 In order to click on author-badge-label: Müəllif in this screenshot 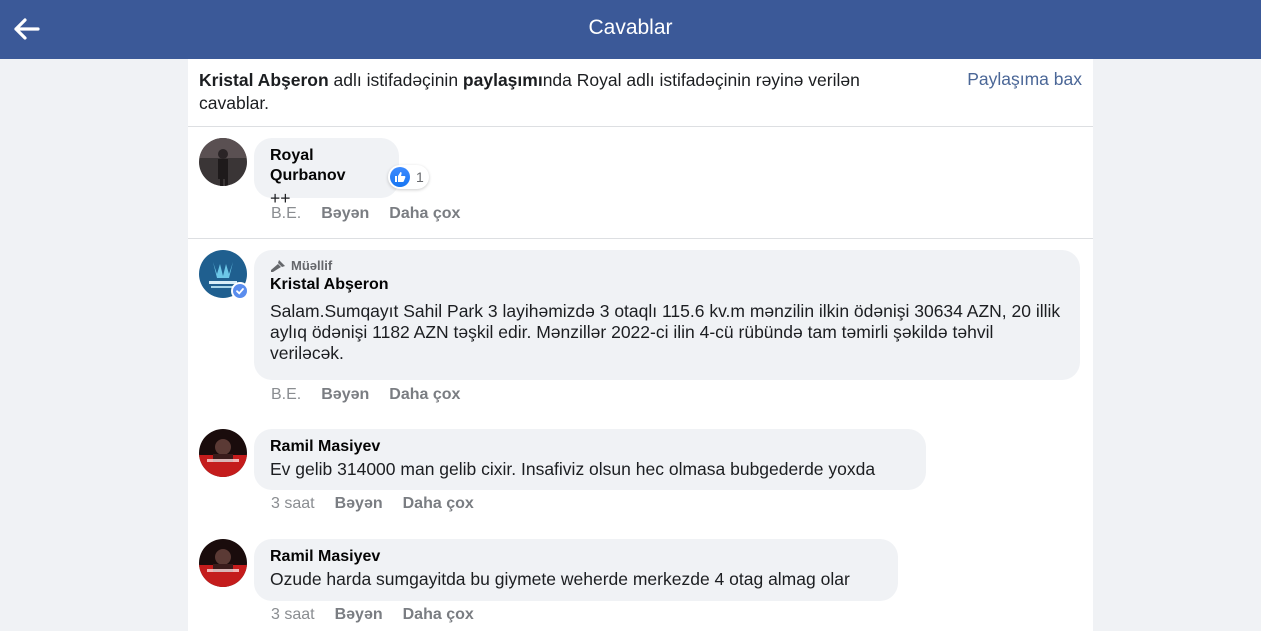, I will do `click(312, 265)`.